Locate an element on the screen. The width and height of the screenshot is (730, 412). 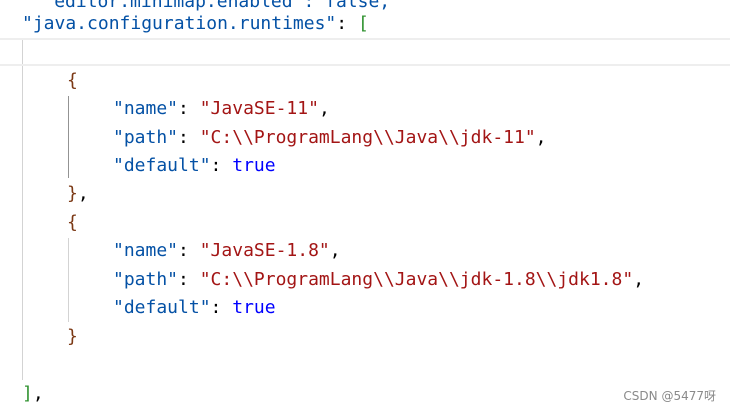
code-line-open-brace-1: { is located at coordinates (398, 81).